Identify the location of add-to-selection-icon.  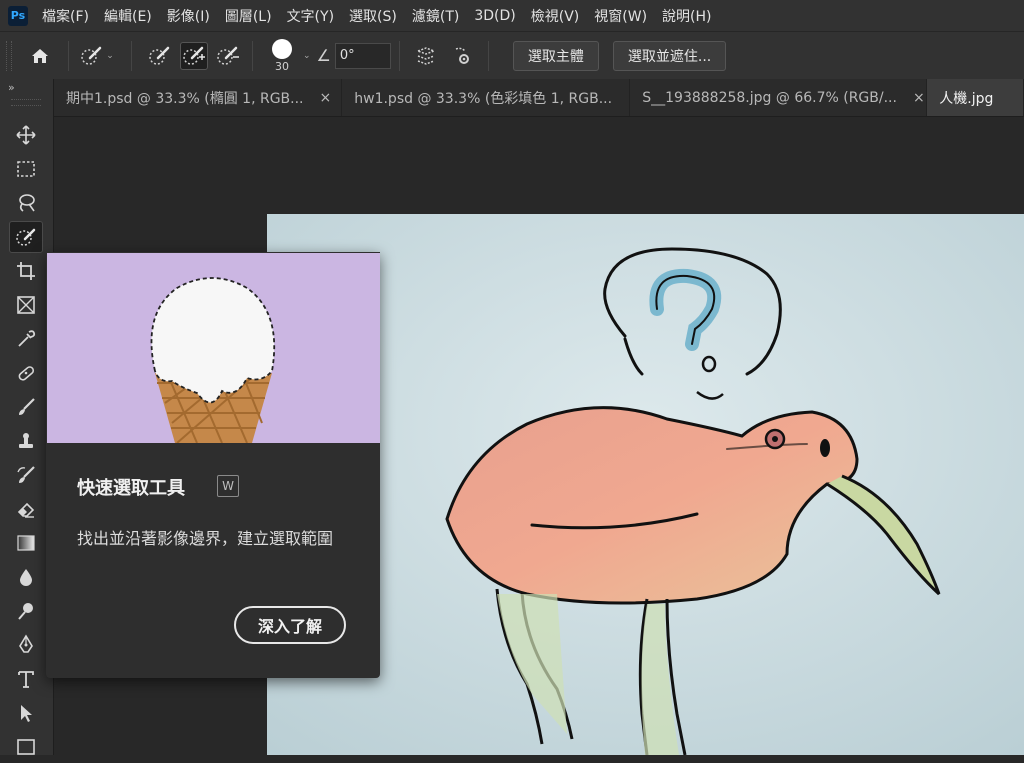
(194, 55).